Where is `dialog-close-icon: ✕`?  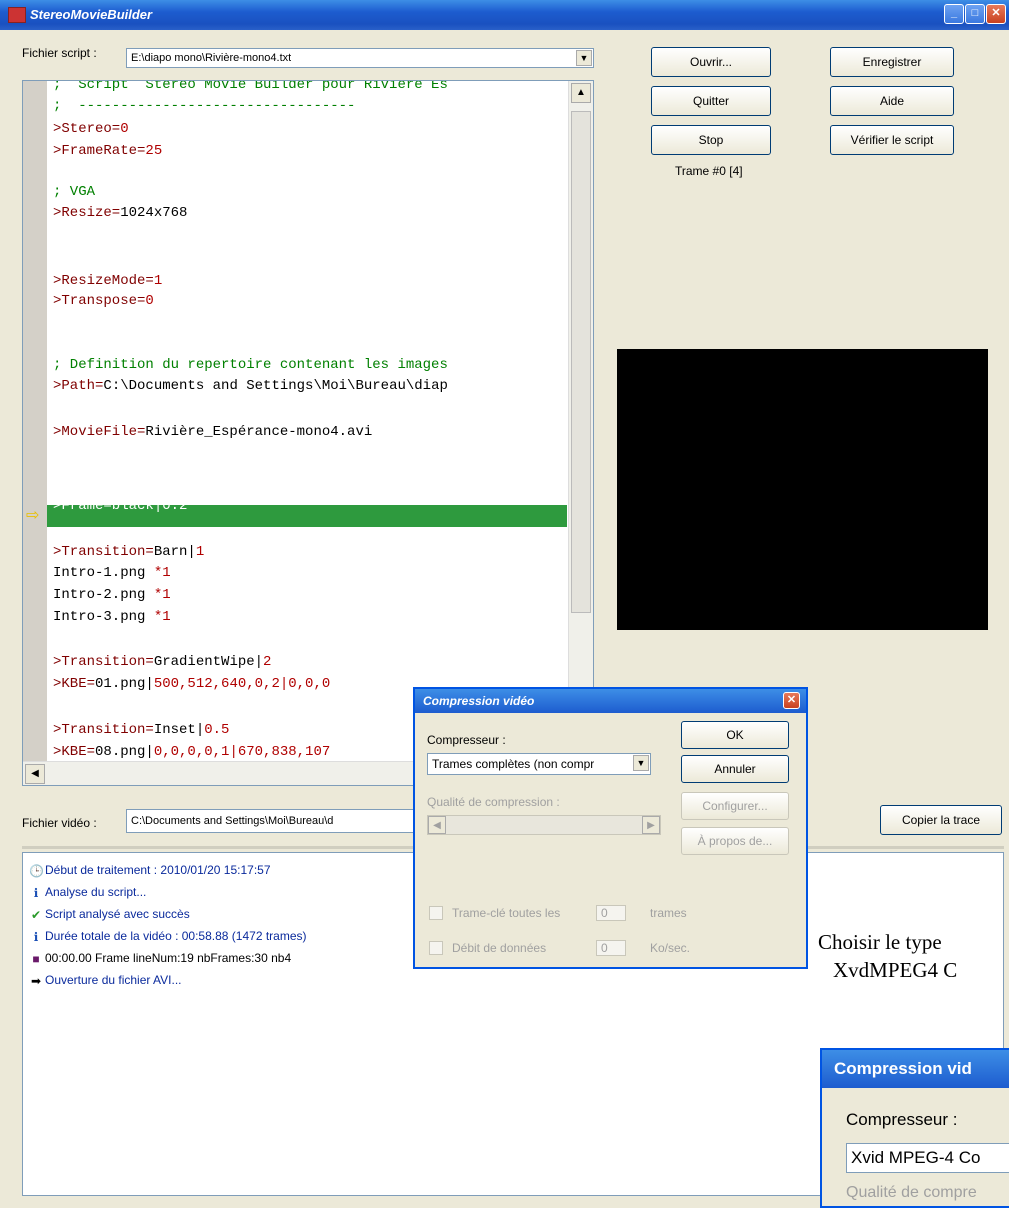 dialog-close-icon: ✕ is located at coordinates (791, 700).